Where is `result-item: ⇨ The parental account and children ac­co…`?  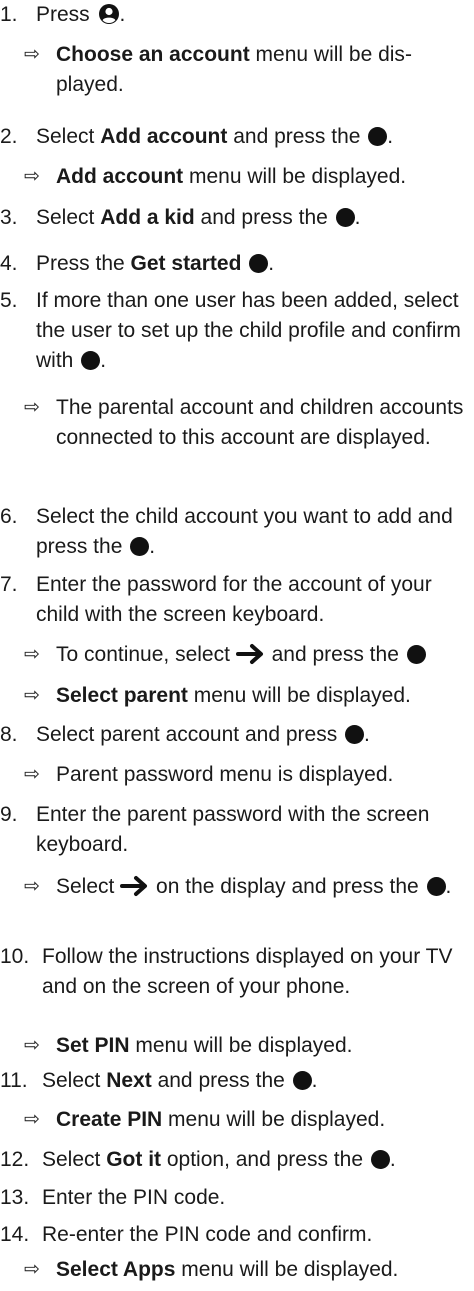
result-item: ⇨ The parental account and children ac­co… is located at coordinates (235, 423).